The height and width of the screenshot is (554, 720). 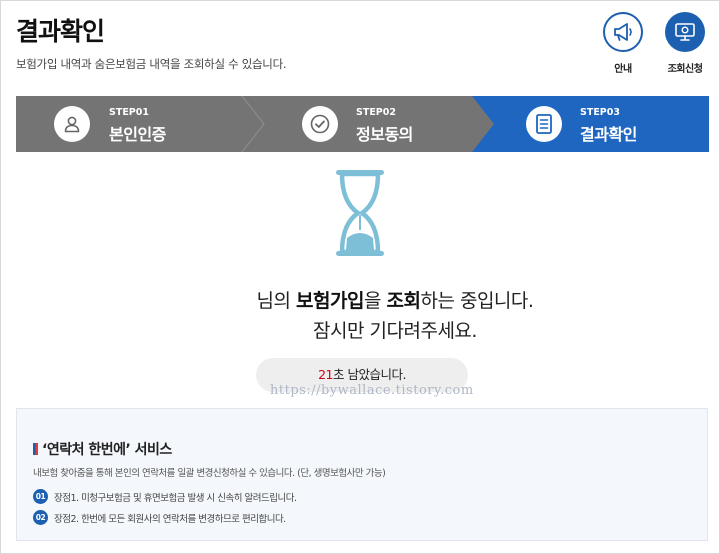 What do you see at coordinates (608, 134) in the screenshot?
I see `step-name: 결과확인` at bounding box center [608, 134].